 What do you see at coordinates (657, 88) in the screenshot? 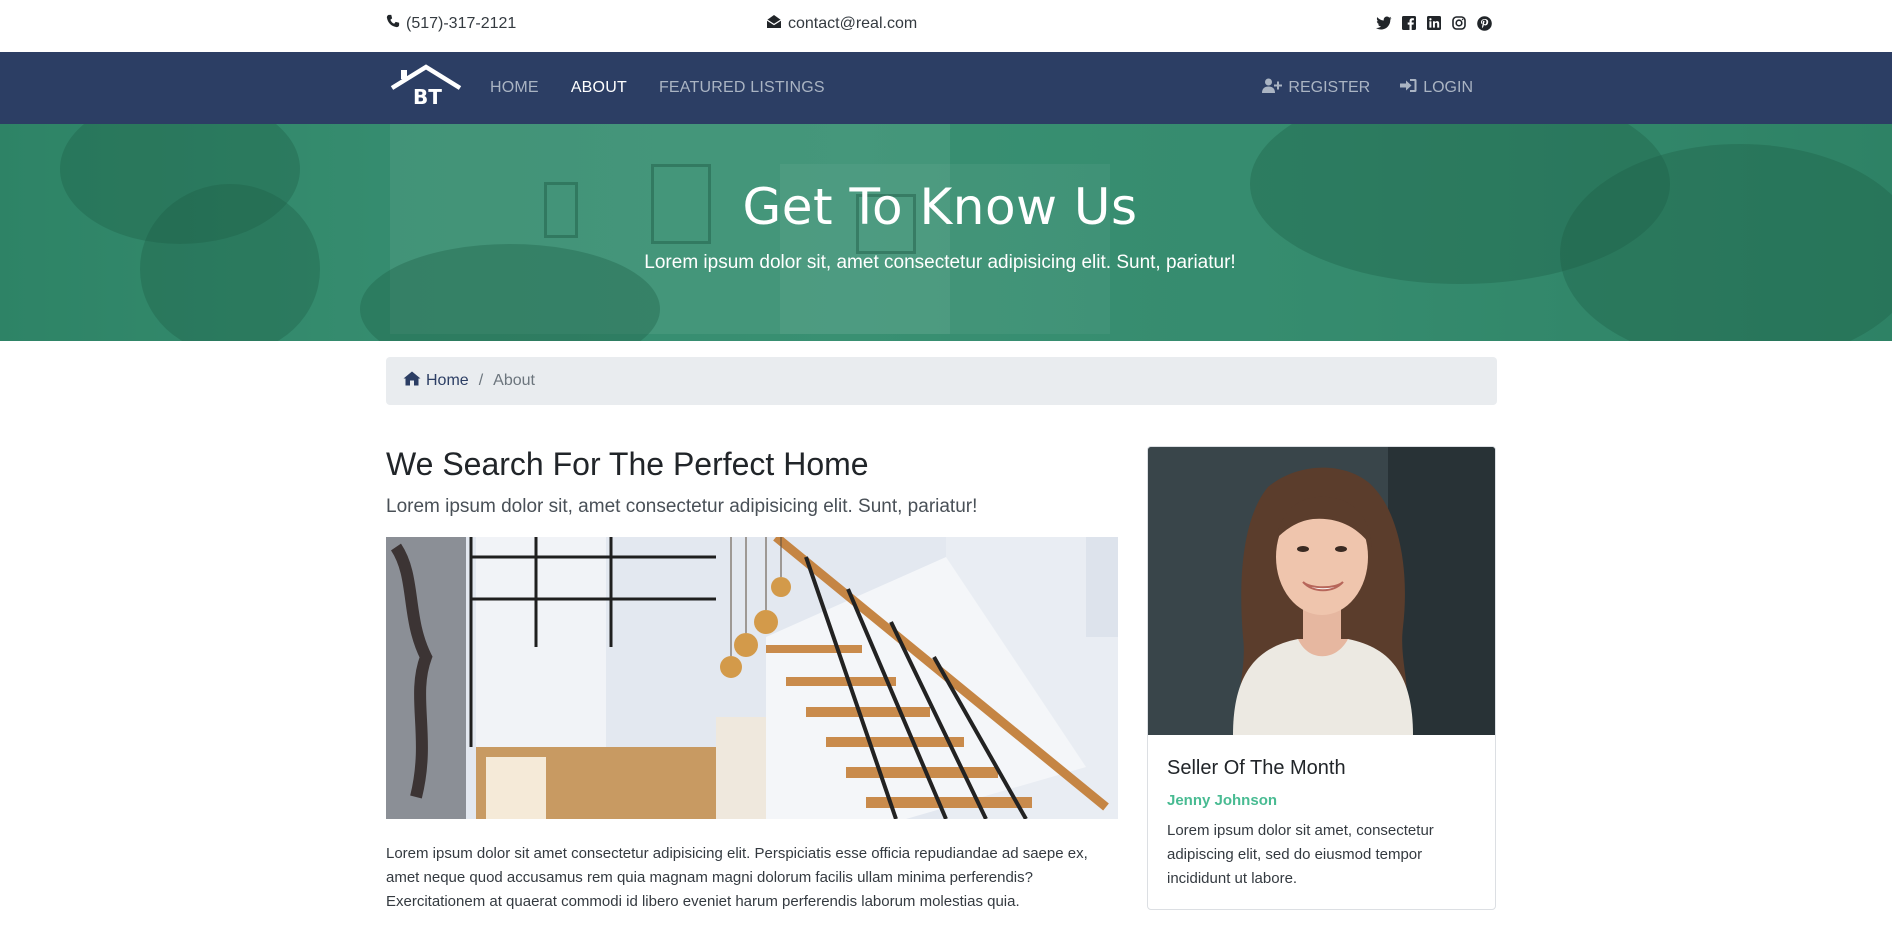
I see `primary-nav: HOME ABOUT FEATURED LISTINGS` at bounding box center [657, 88].